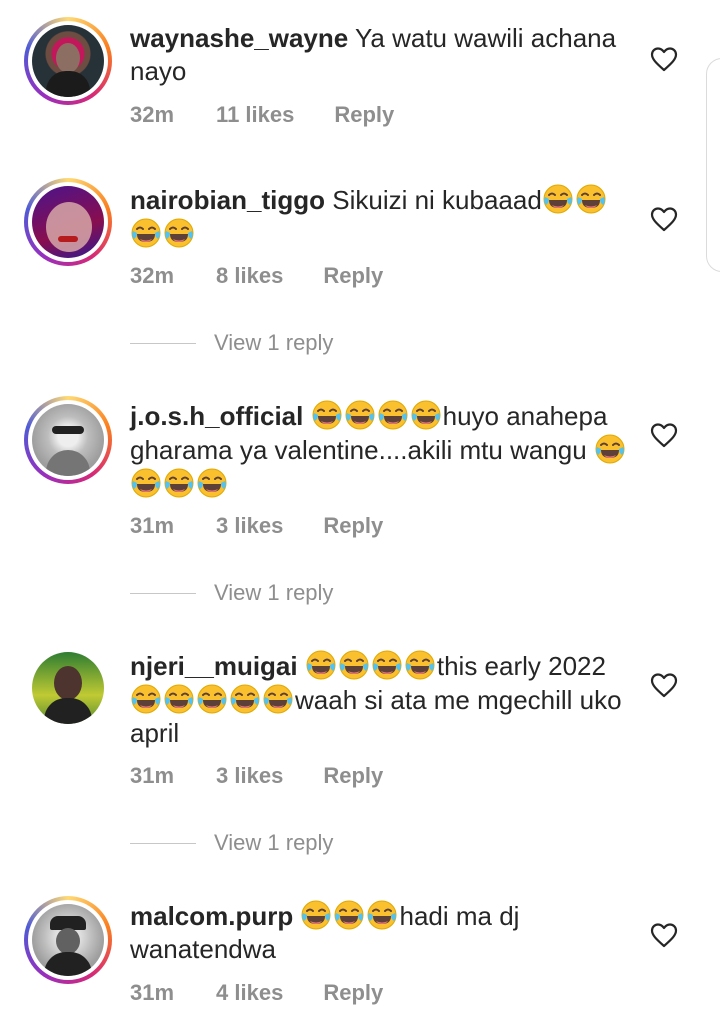 The height and width of the screenshot is (1020, 720). What do you see at coordinates (380, 932) in the screenshot?
I see `comment-text: malcom.purp hadi ma dj wanatendwa` at bounding box center [380, 932].